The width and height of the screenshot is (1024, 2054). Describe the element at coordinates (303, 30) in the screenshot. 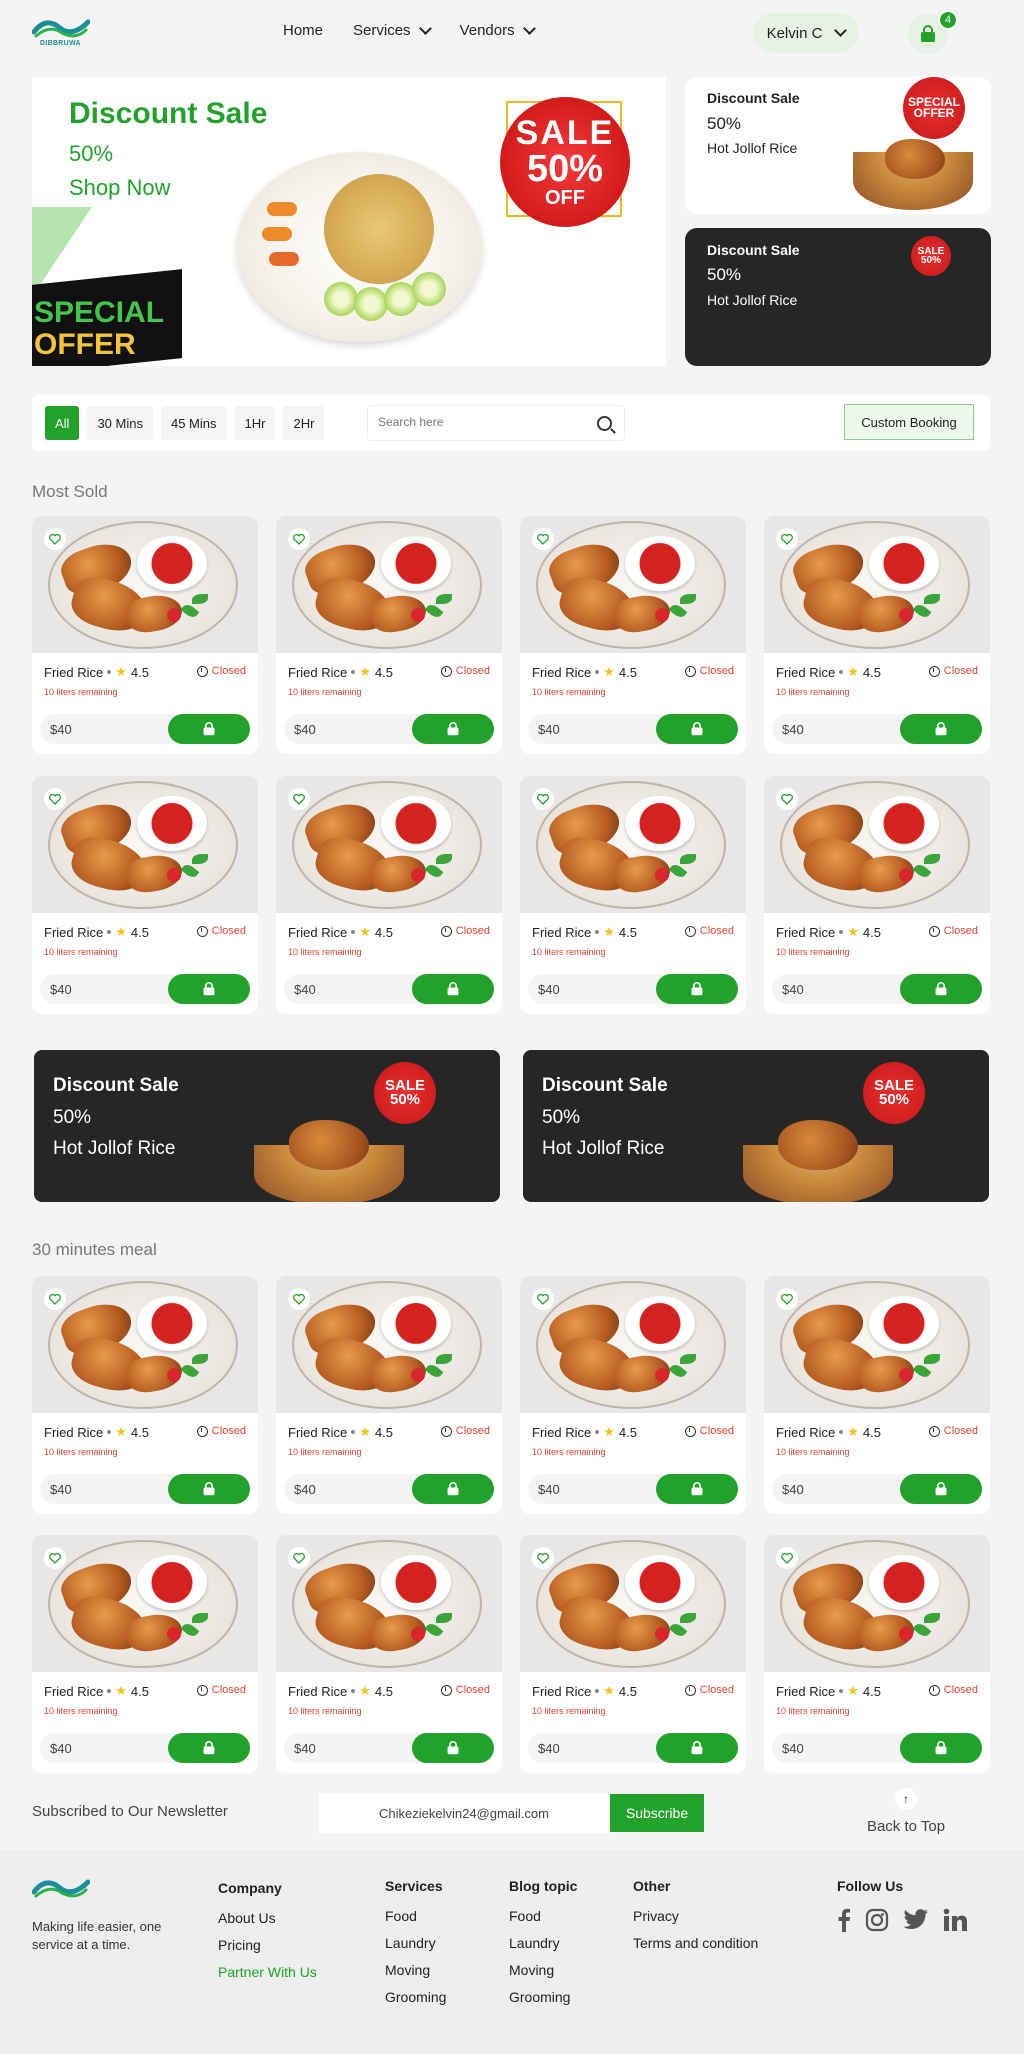

I see `nav-home: Home` at that location.